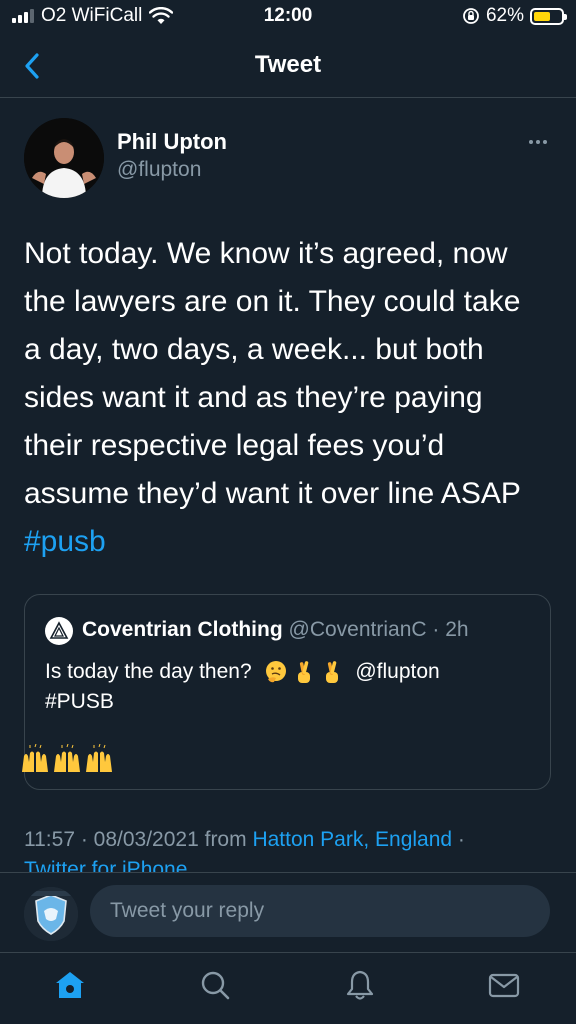 The width and height of the screenshot is (576, 1024). I want to click on page-title: Tweet, so click(288, 64).